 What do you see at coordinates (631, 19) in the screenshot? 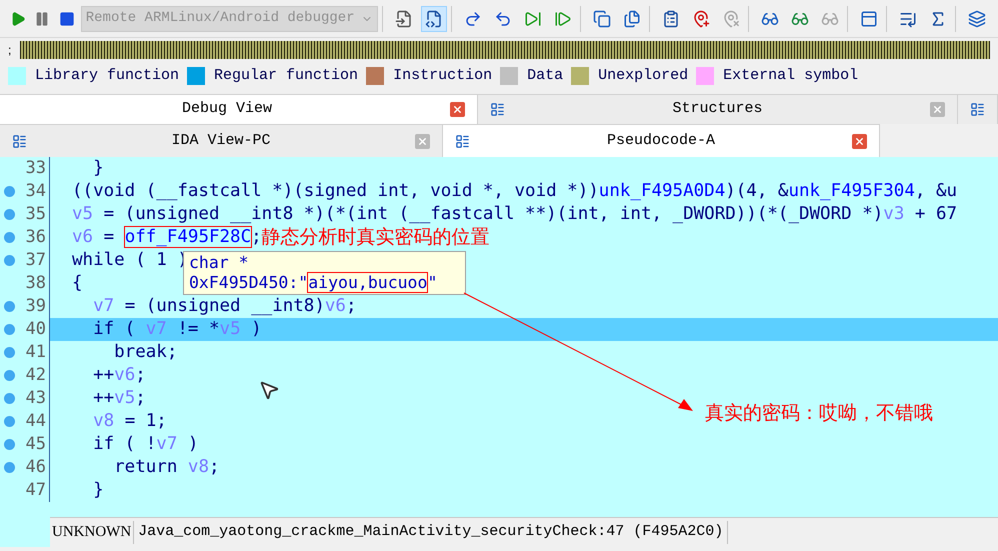
I see `documents-icon` at bounding box center [631, 19].